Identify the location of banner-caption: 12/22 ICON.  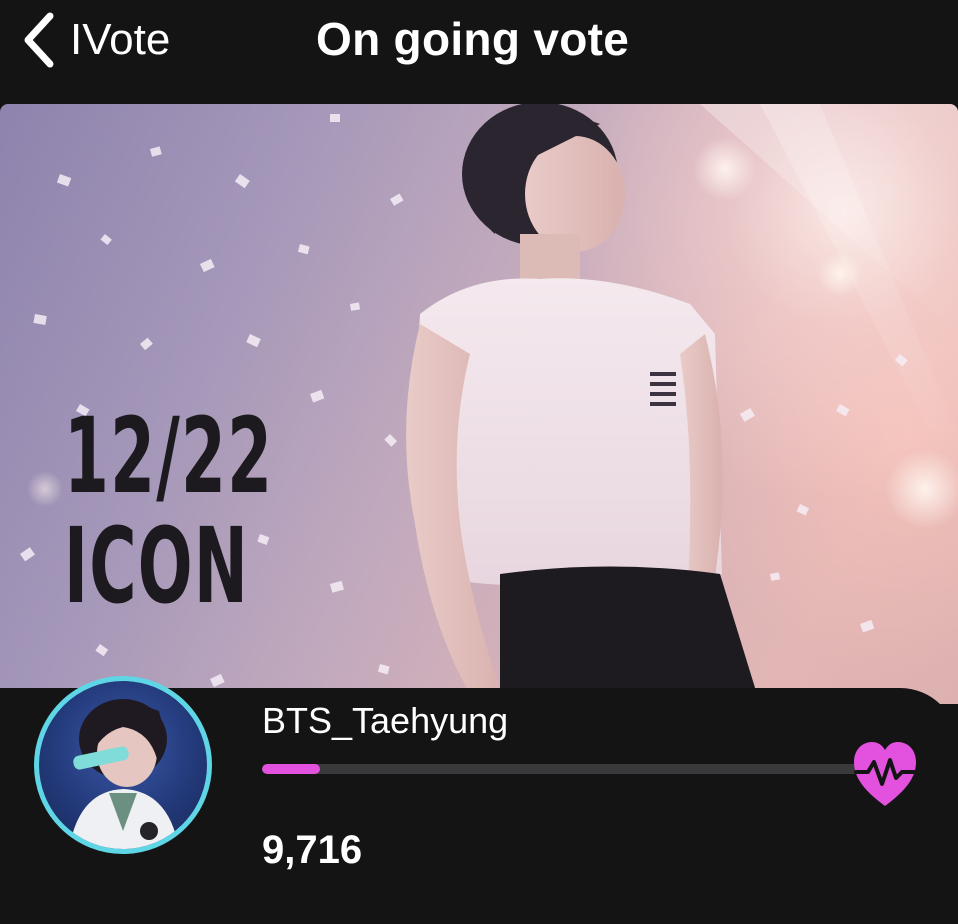
(168, 511).